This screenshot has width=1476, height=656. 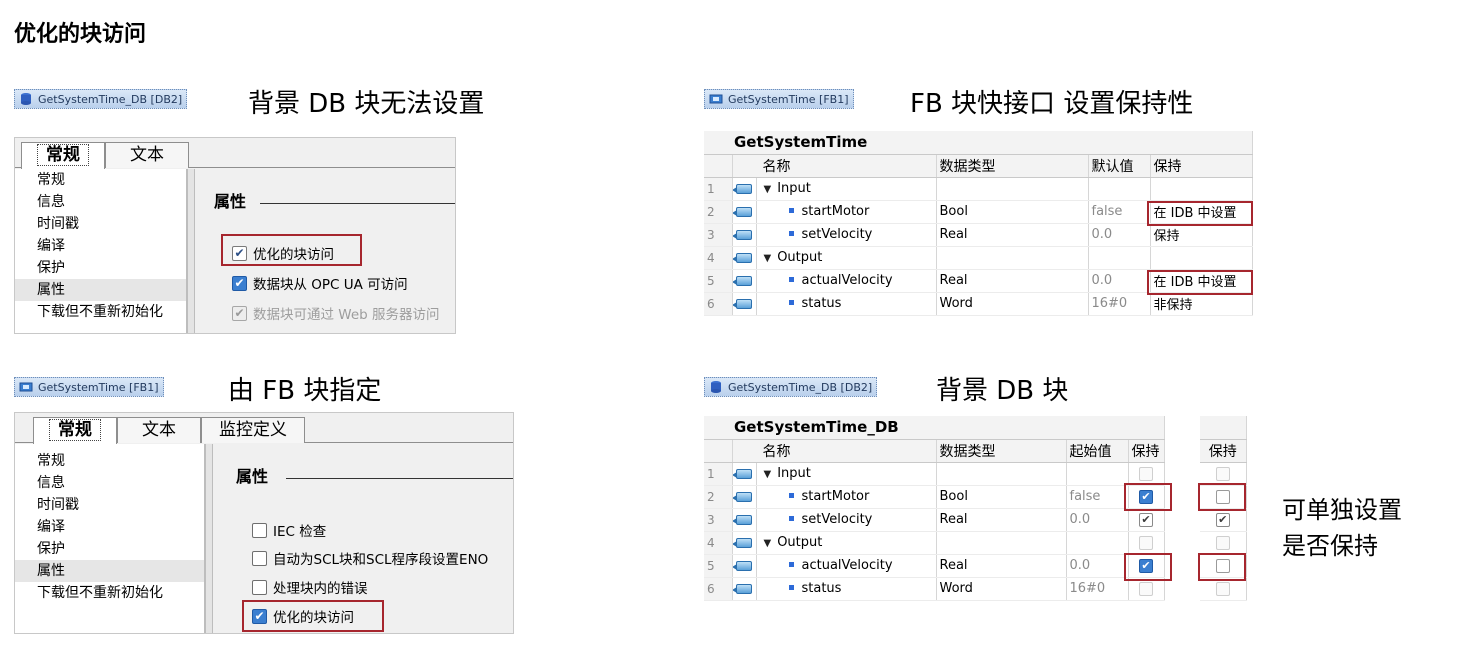 What do you see at coordinates (253, 430) in the screenshot?
I see `tab-monitoring: 监控定义` at bounding box center [253, 430].